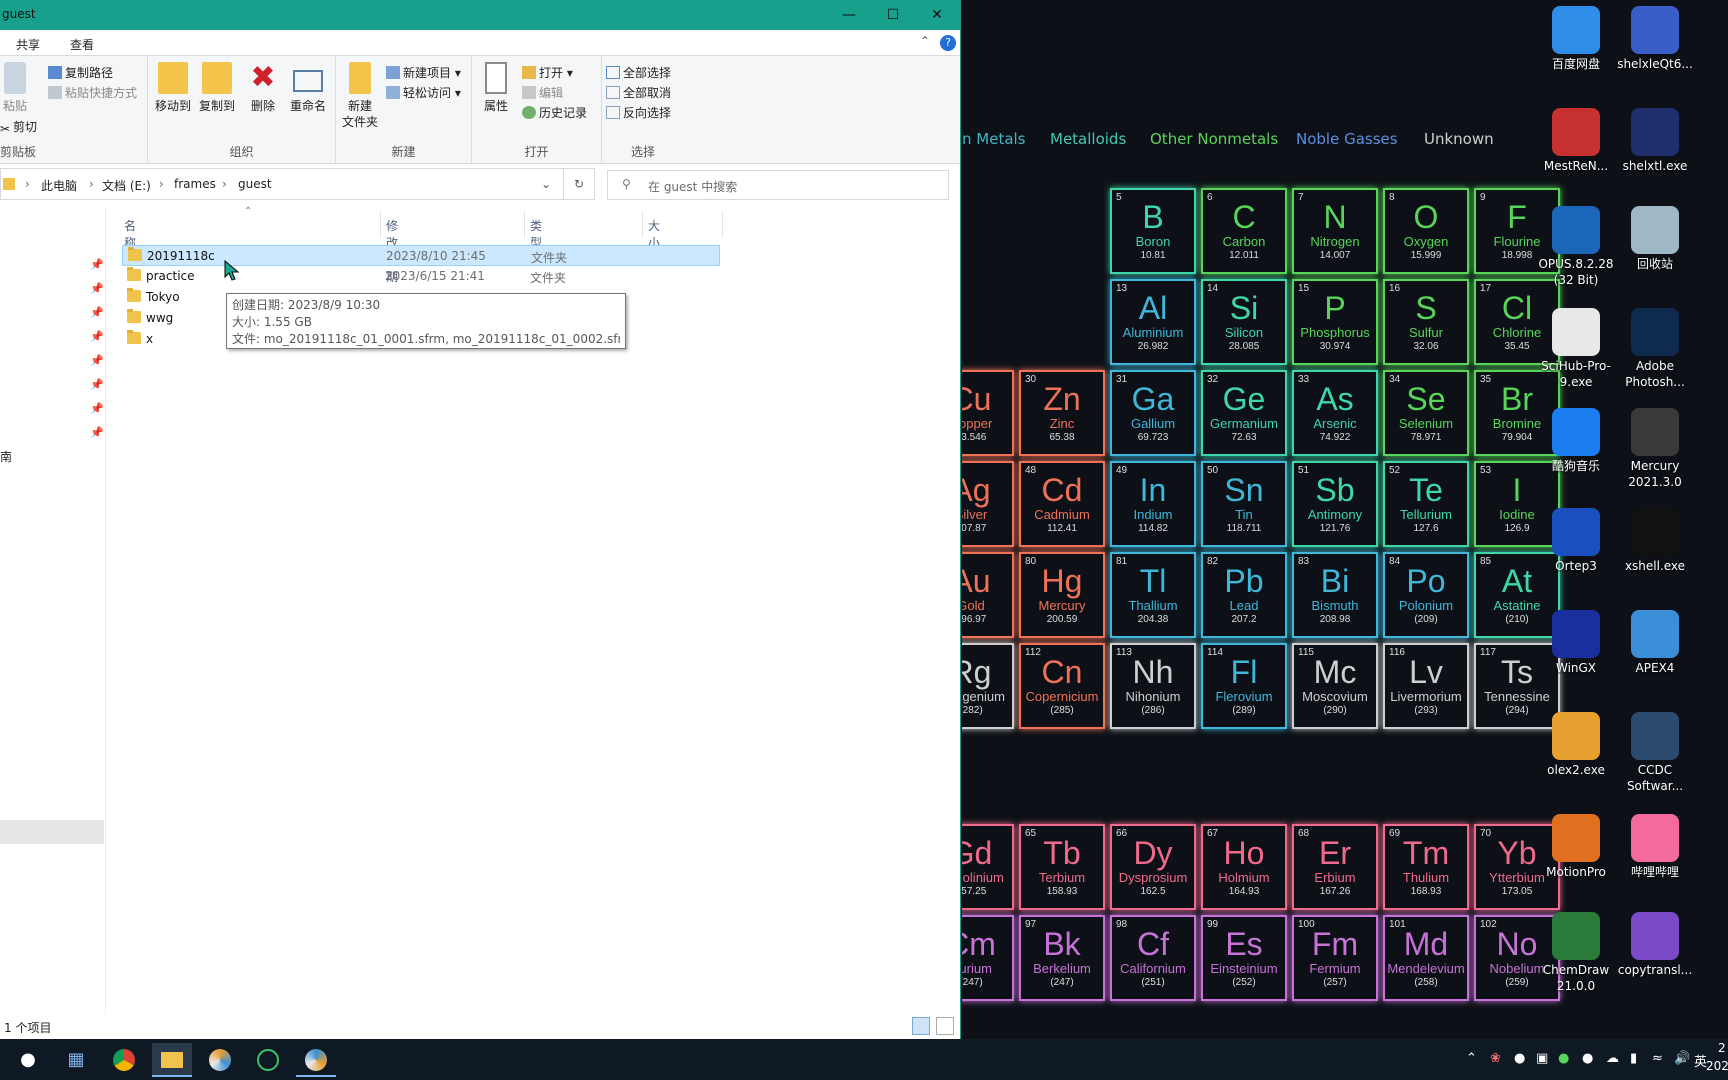 The width and height of the screenshot is (1728, 1080). I want to click on file-row: practice 2023/6/15 21:41 文件夹, so click(421, 276).